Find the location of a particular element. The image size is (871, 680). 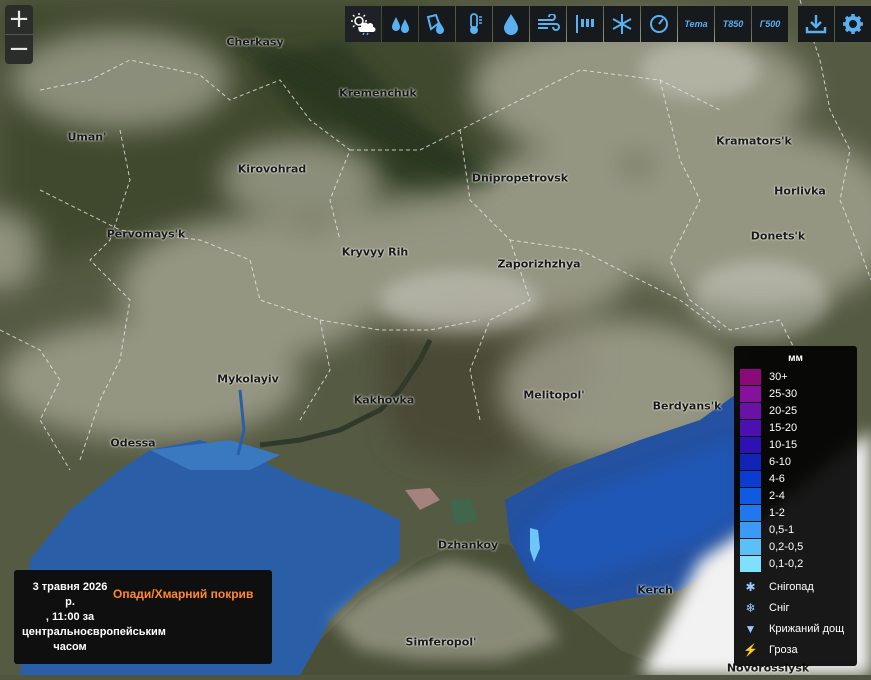

legend-item: 0,5-1 is located at coordinates (767, 529).